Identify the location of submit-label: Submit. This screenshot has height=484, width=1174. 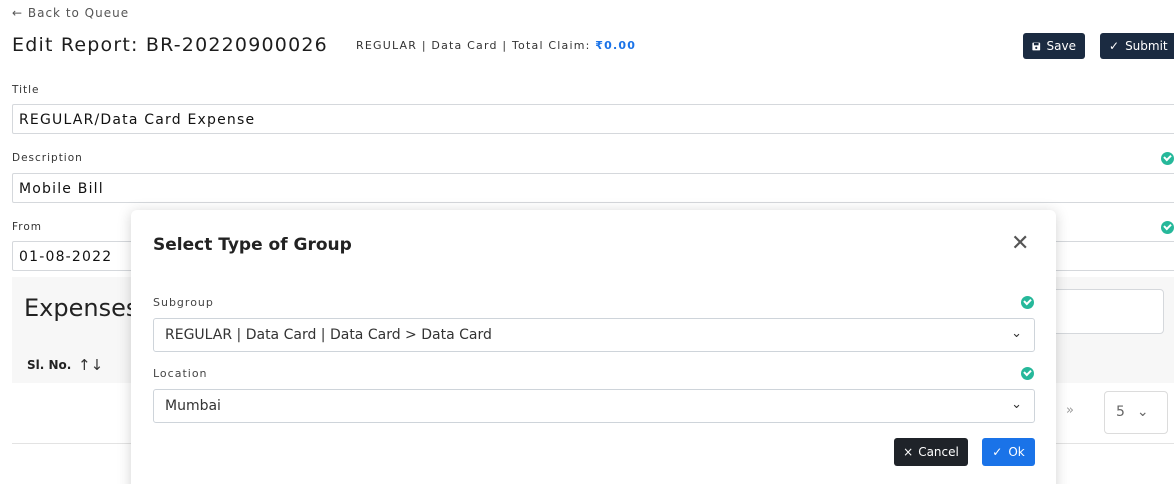
(1146, 46).